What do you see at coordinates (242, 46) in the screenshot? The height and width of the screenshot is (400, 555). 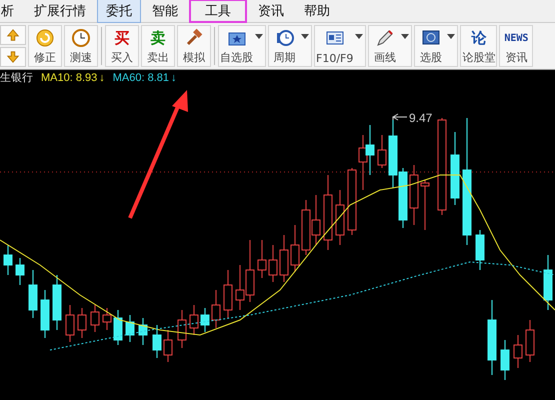 I see `toolbar-button: 自选股` at bounding box center [242, 46].